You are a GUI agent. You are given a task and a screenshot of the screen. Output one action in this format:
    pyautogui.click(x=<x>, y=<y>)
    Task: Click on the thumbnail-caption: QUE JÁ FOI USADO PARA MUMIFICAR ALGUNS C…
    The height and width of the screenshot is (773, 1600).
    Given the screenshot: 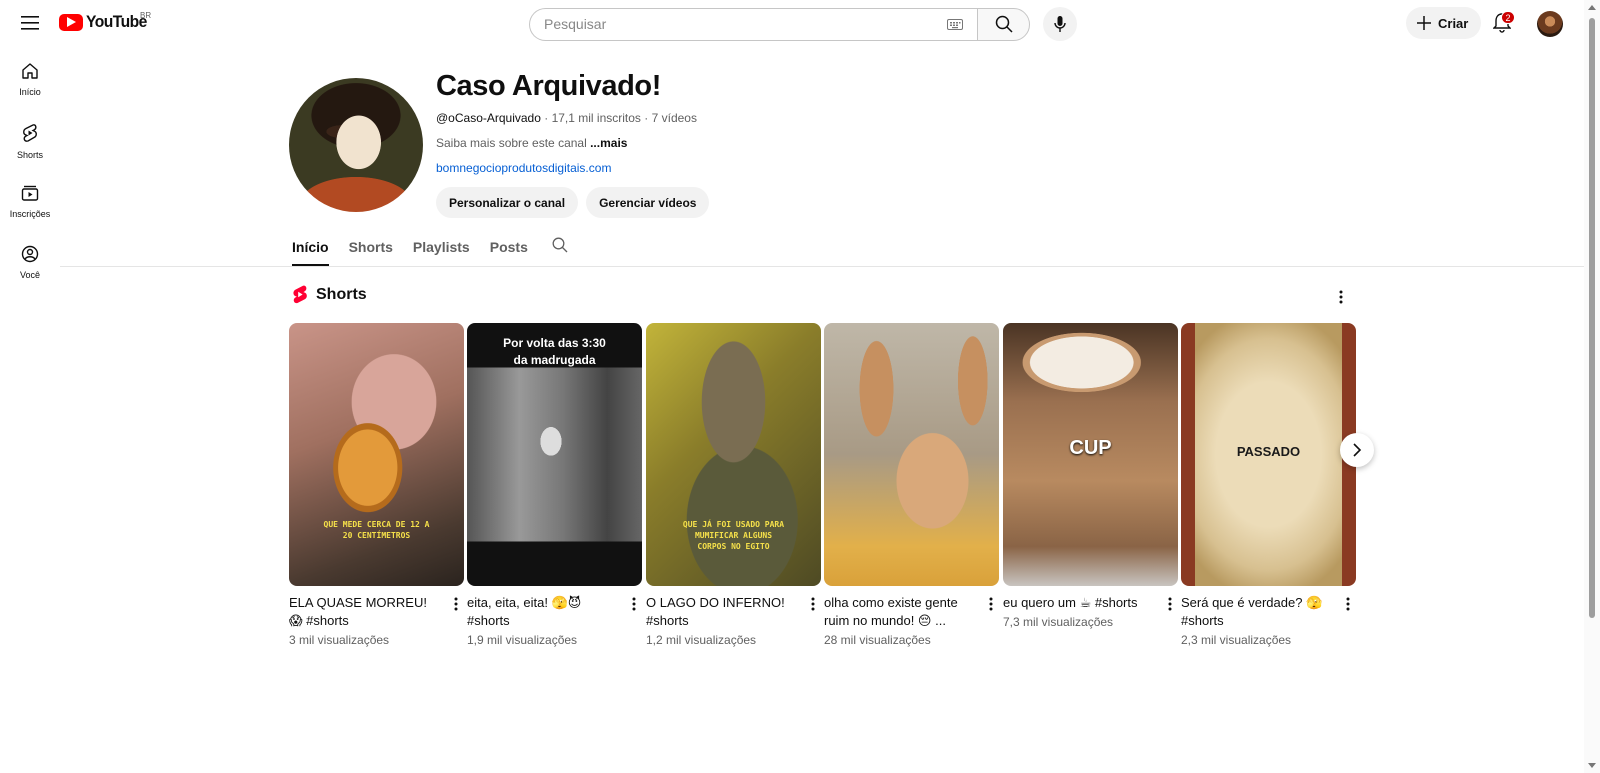 What is the action you would take?
    pyautogui.click(x=733, y=535)
    